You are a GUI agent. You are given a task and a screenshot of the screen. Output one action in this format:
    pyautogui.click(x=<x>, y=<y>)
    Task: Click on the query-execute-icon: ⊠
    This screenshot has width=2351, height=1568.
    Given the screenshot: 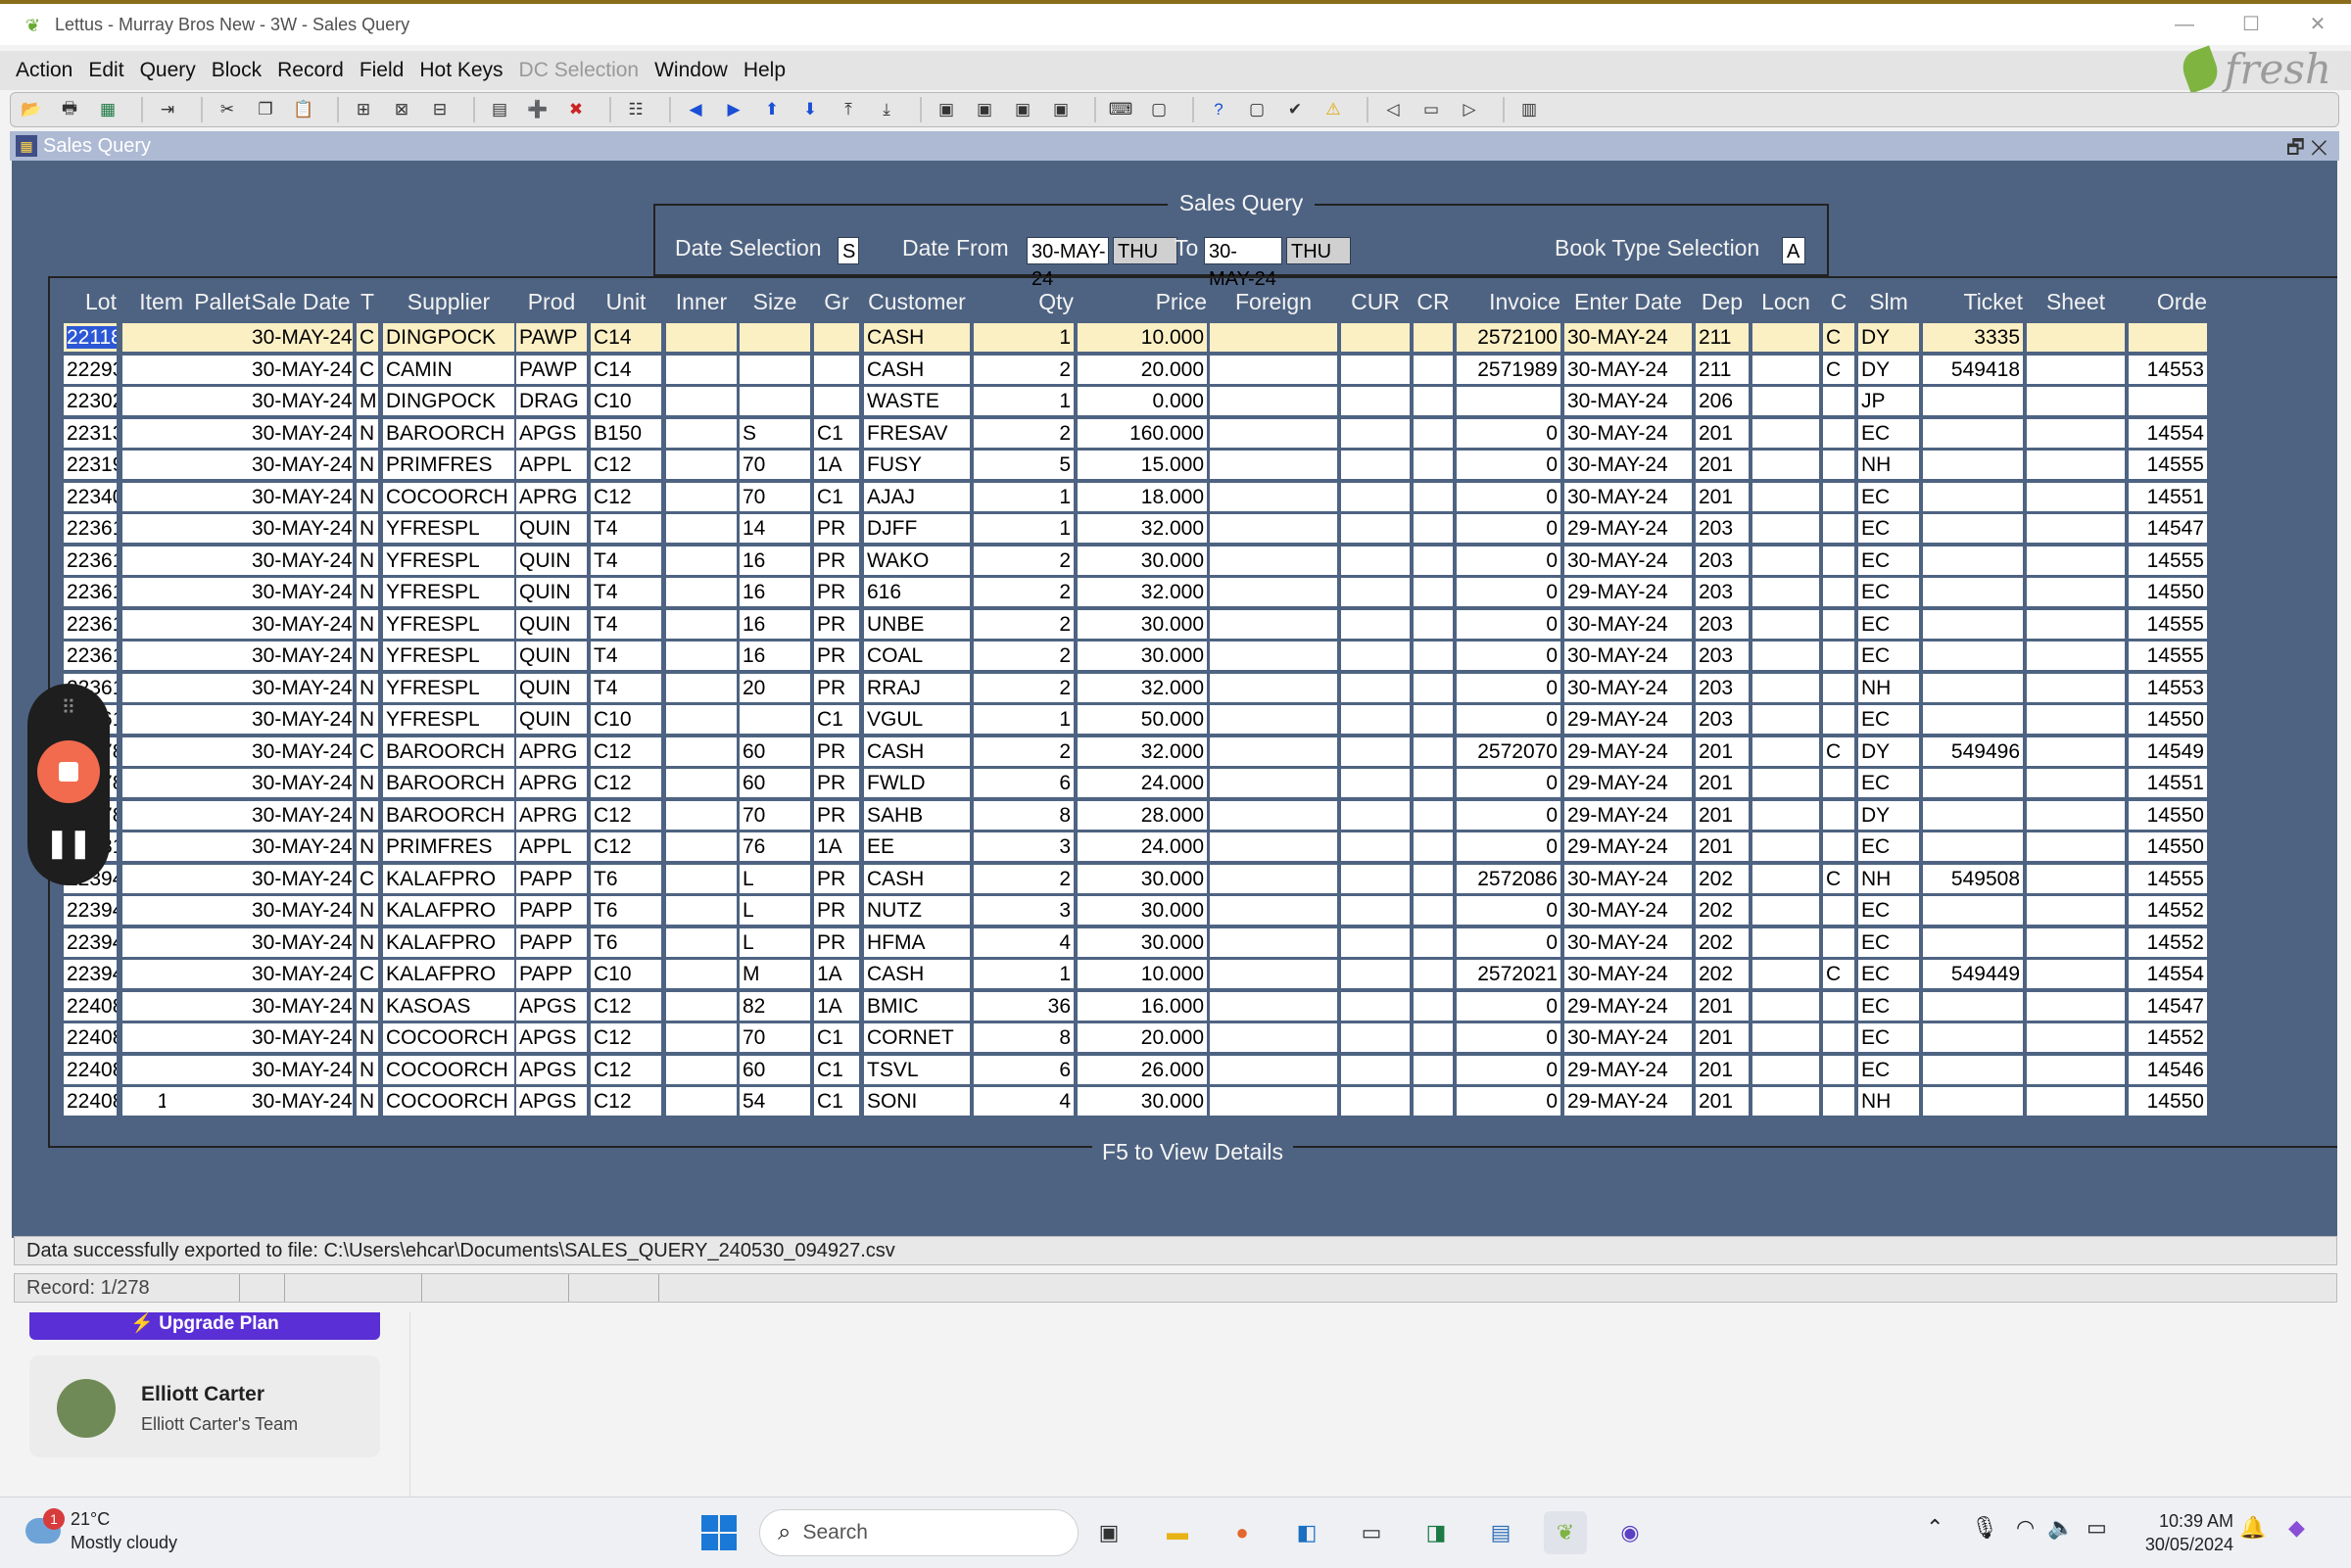 What is the action you would take?
    pyautogui.click(x=402, y=110)
    